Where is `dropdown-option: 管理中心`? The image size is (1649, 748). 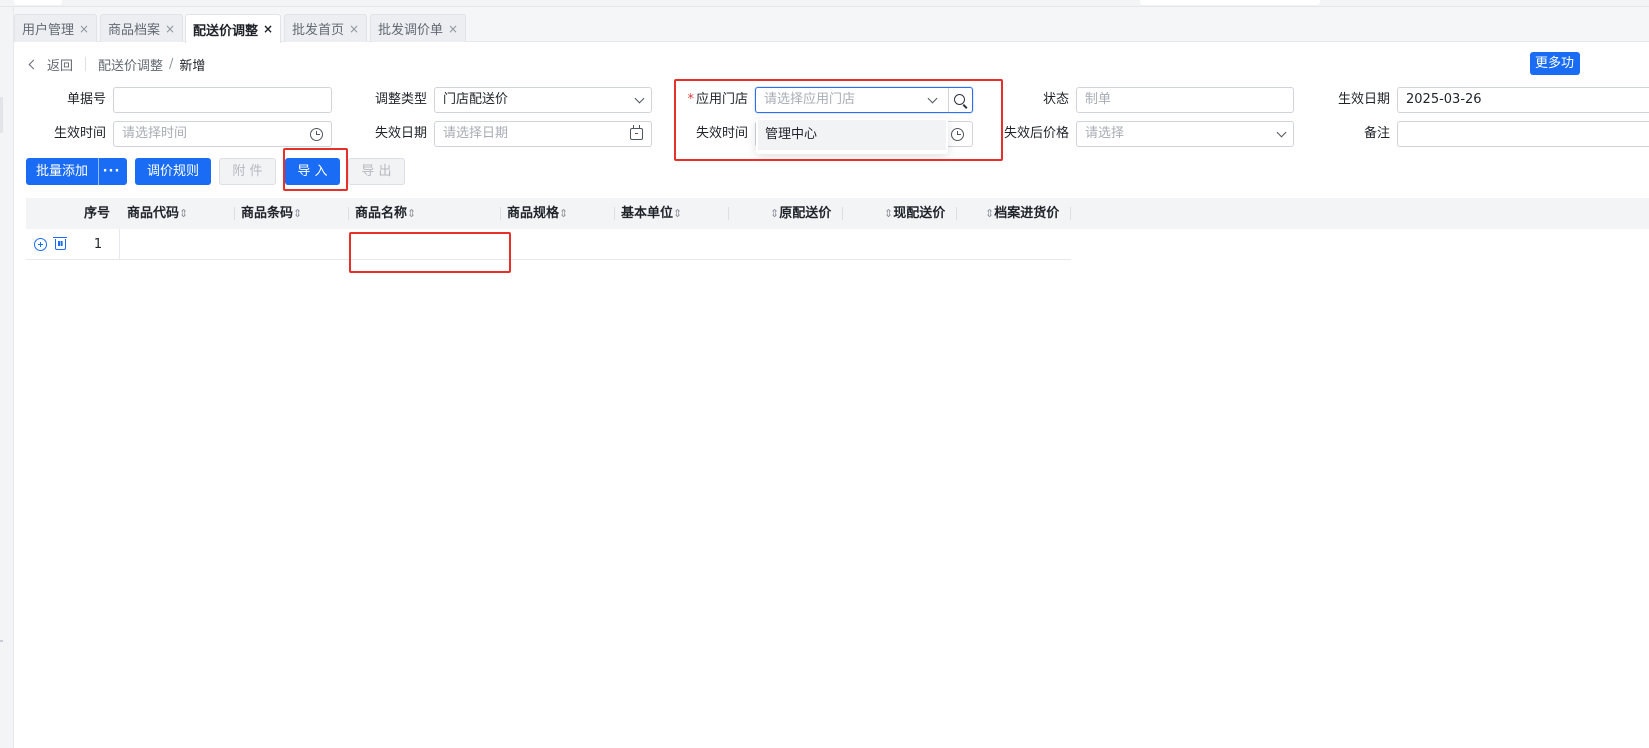 dropdown-option: 管理中心 is located at coordinates (852, 135).